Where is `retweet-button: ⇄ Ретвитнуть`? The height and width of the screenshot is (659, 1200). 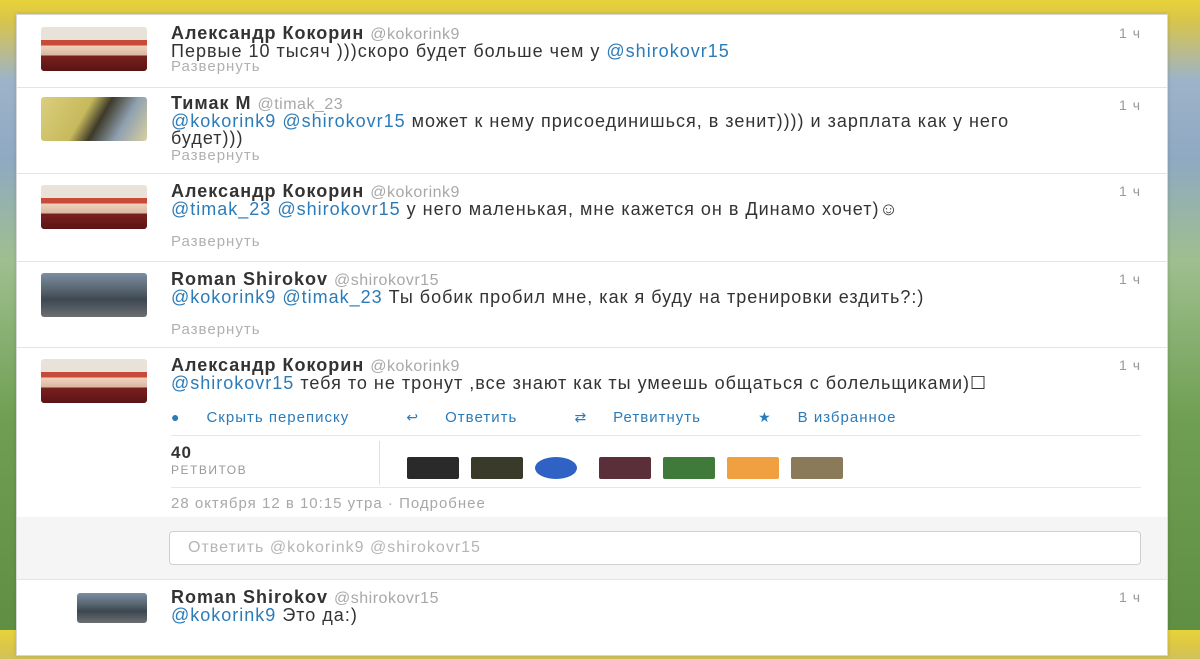
retweet-button: ⇄ Ретвитнуть is located at coordinates (650, 417).